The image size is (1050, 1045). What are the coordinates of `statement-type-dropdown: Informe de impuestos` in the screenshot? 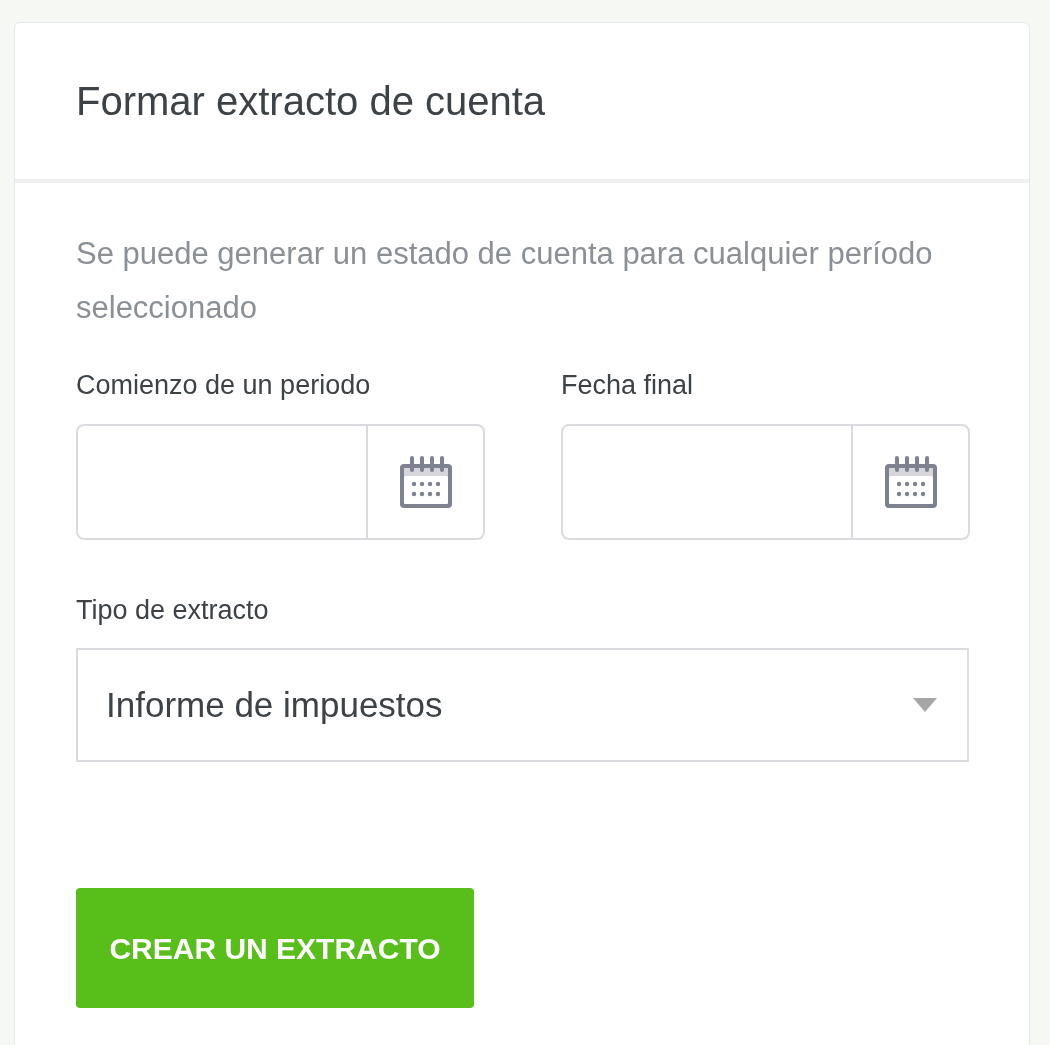 It's located at (522, 705).